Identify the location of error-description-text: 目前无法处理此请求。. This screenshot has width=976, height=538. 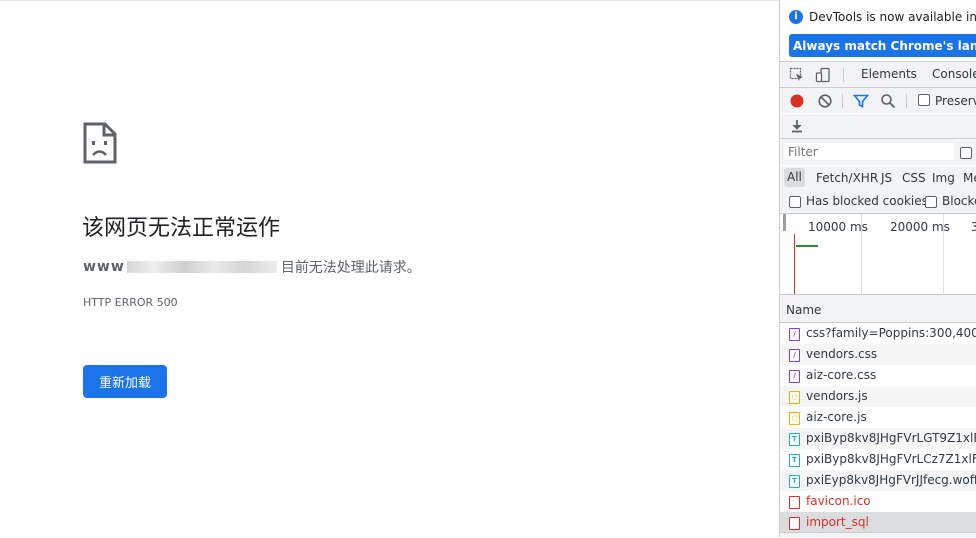
(350, 268).